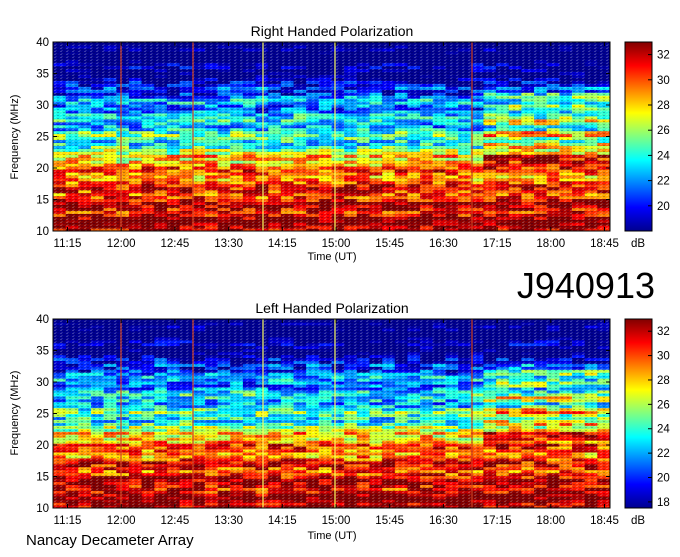  Describe the element at coordinates (331, 308) in the screenshot. I see `panel-title: Left Handed Polarization` at that location.